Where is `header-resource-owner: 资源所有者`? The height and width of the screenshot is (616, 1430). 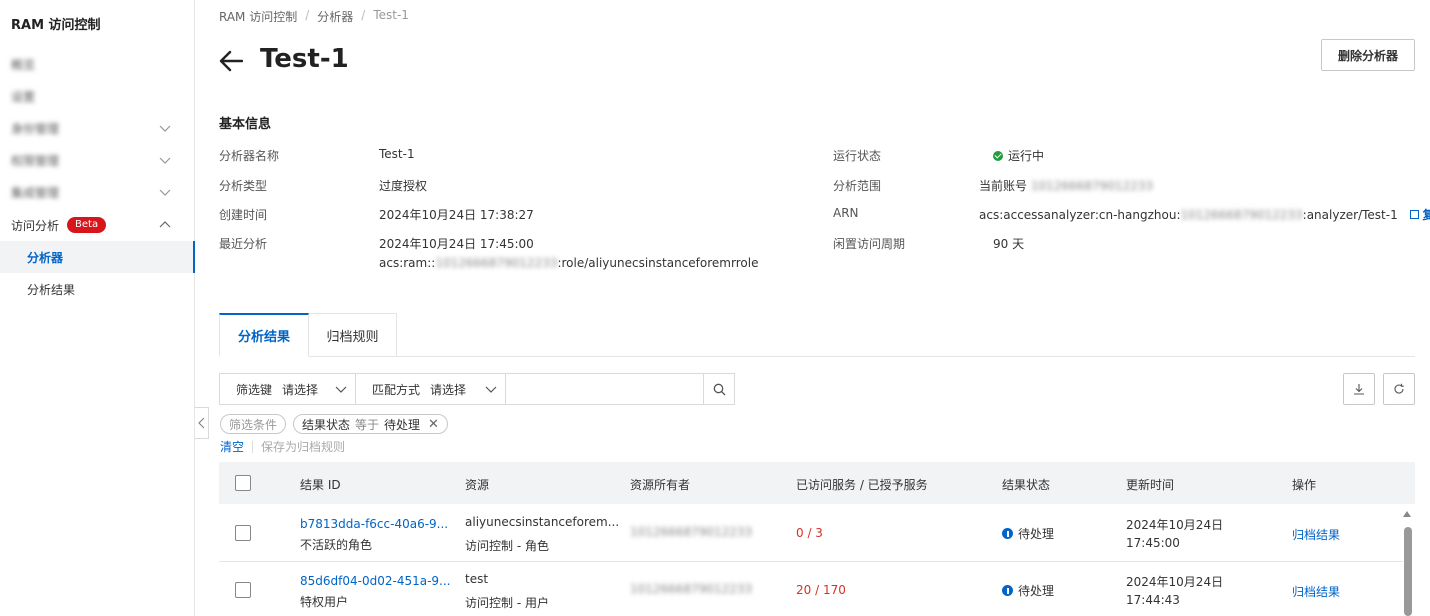 header-resource-owner: 资源所有者 is located at coordinates (660, 485).